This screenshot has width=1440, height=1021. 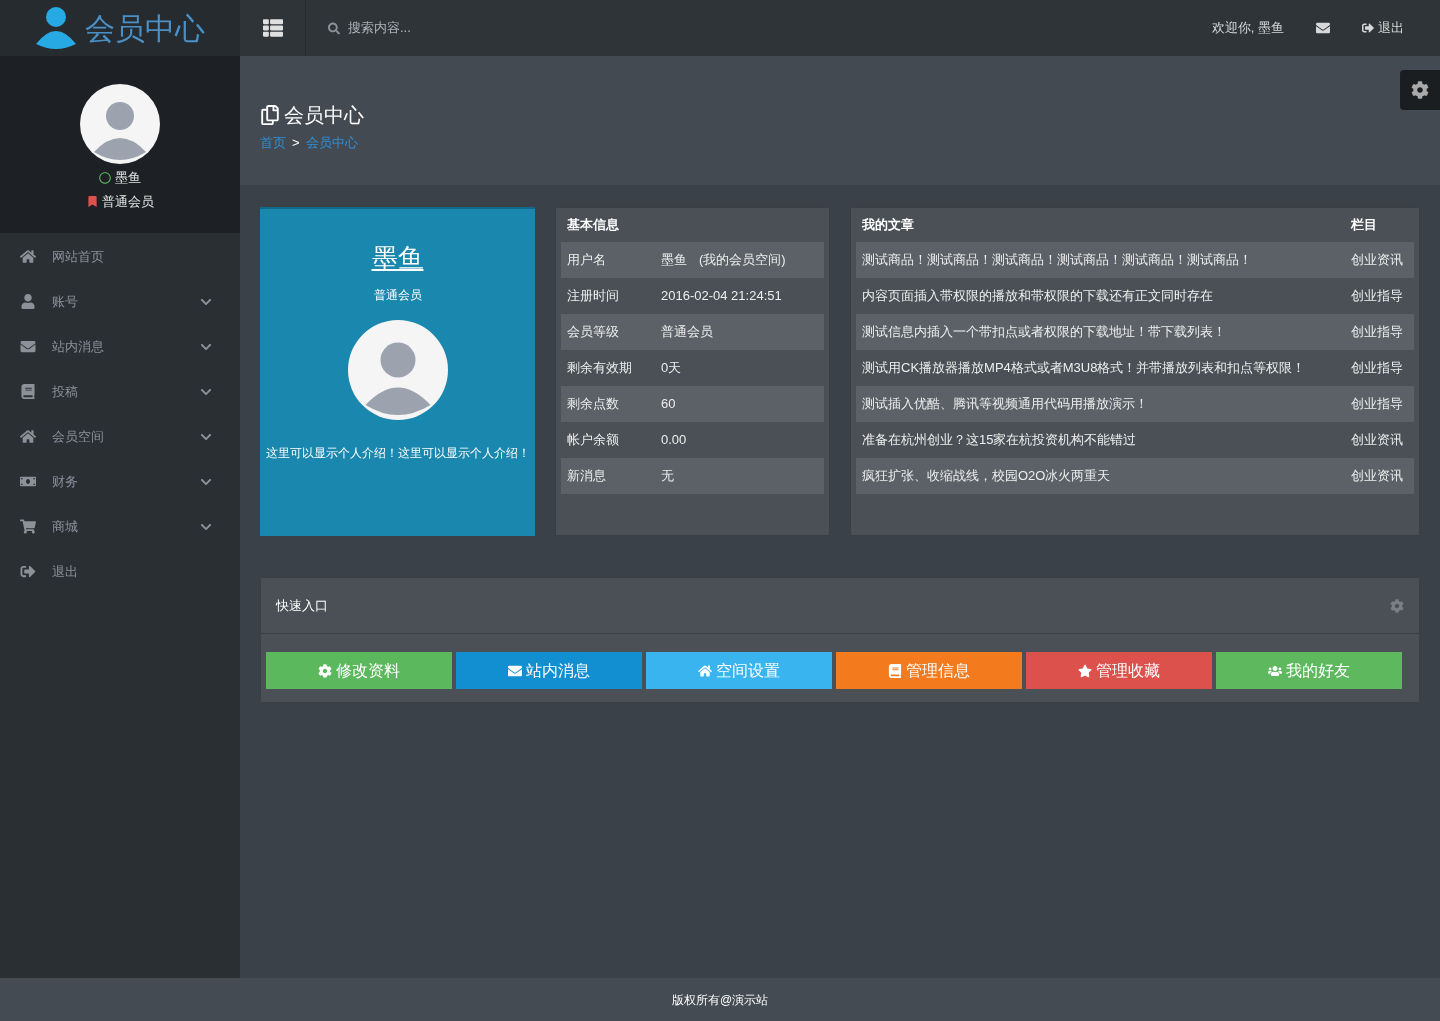 I want to click on profile-name: 墨鱼, so click(x=397, y=258).